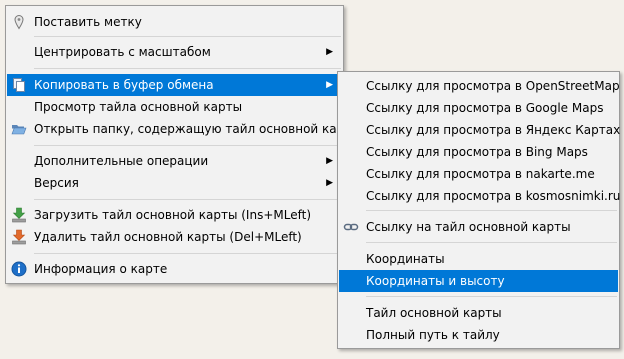 This screenshot has width=624, height=359. What do you see at coordinates (101, 269) in the screenshot?
I see `menu-item-label: Информация о карте` at bounding box center [101, 269].